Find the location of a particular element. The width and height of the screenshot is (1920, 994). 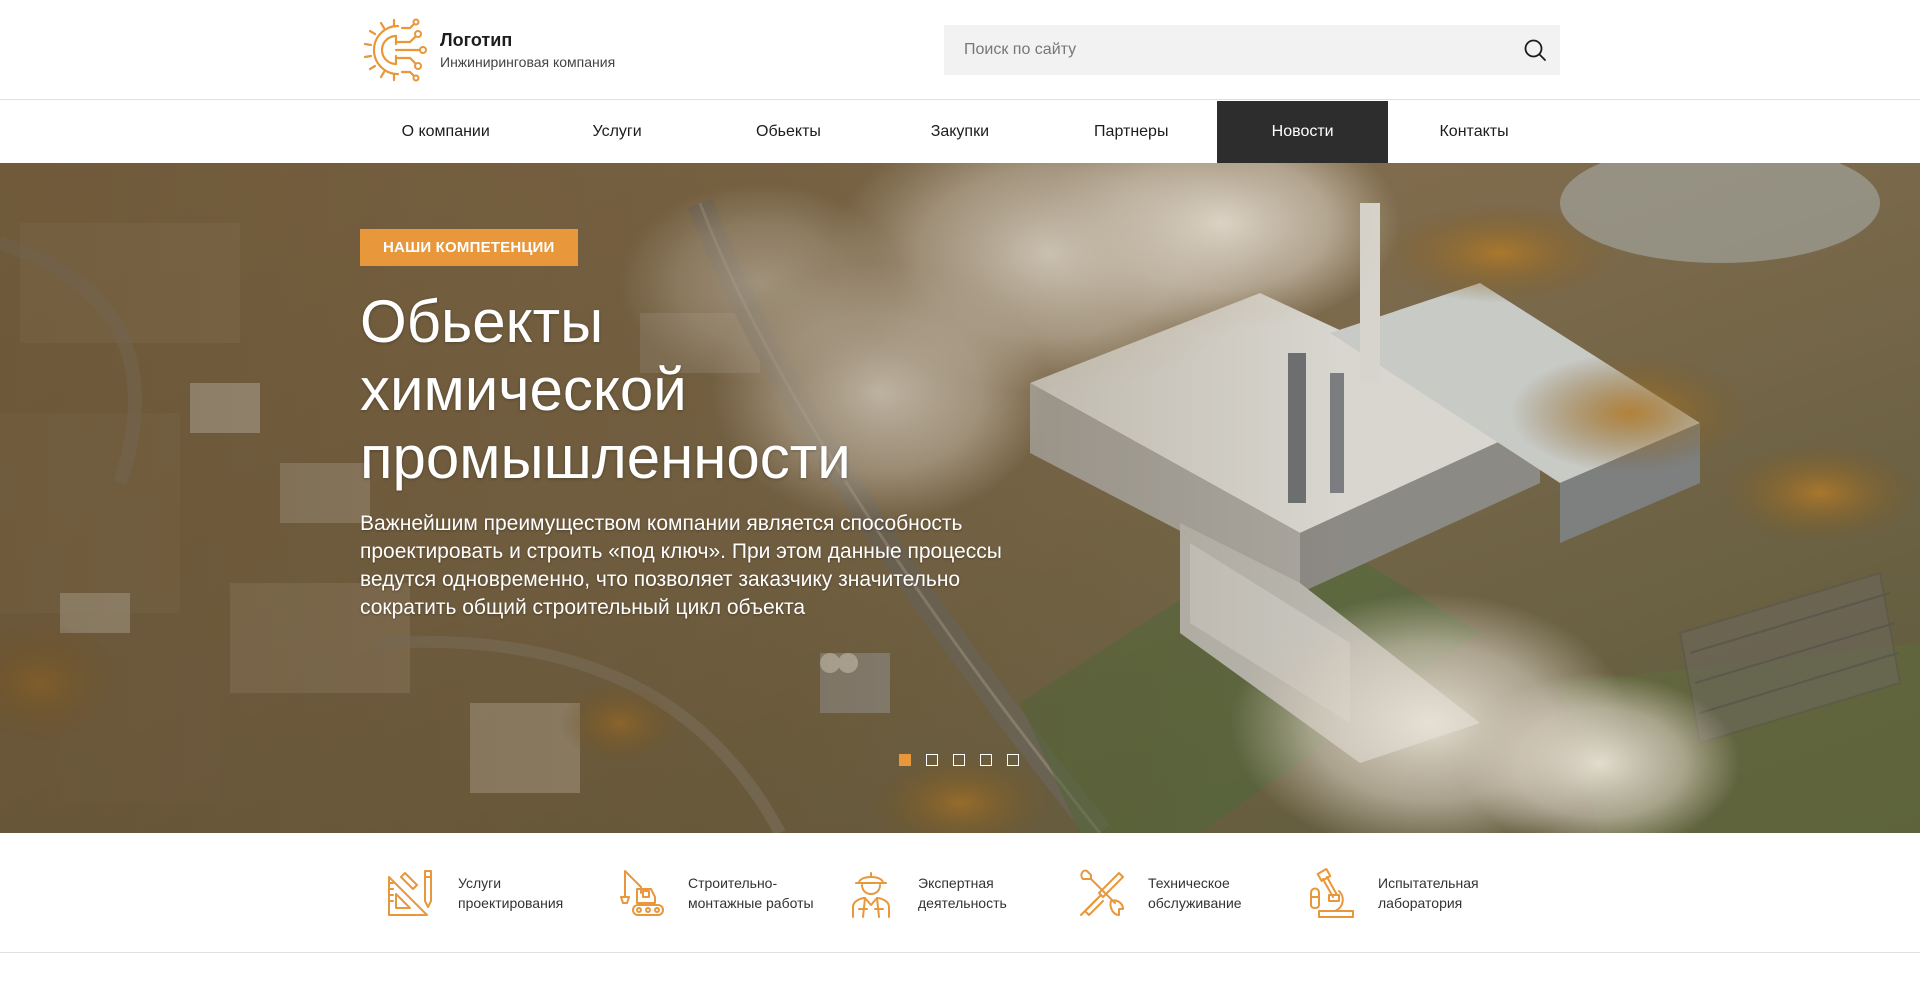

hero-title-line: промышленности is located at coordinates (605, 457).